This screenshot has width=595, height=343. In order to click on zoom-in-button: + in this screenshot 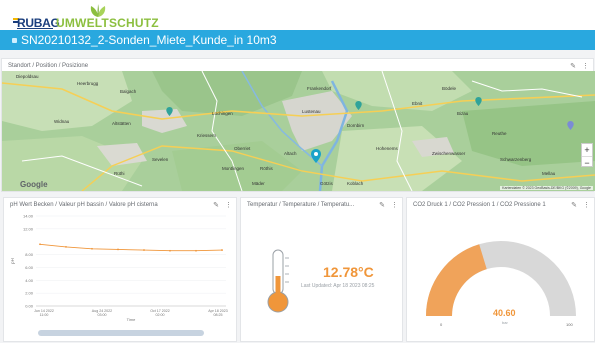, I will do `click(587, 150)`.